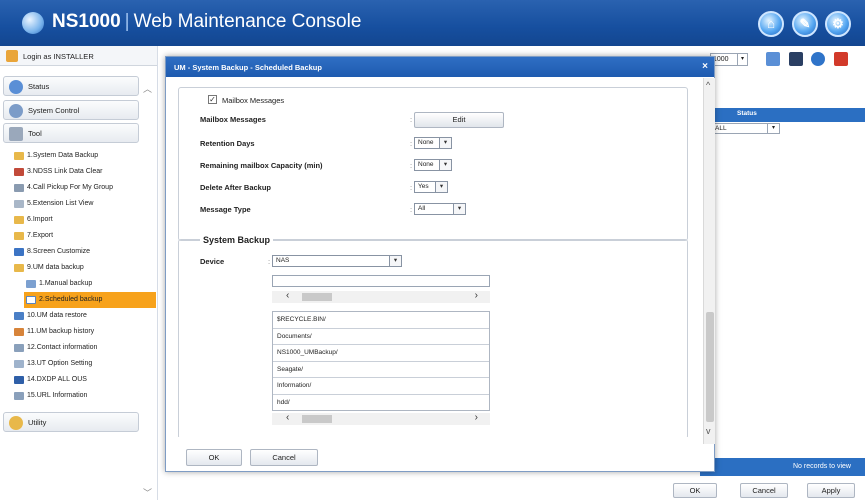  Describe the element at coordinates (57, 395) in the screenshot. I see `menu-item-label: 15.URL Information` at that location.